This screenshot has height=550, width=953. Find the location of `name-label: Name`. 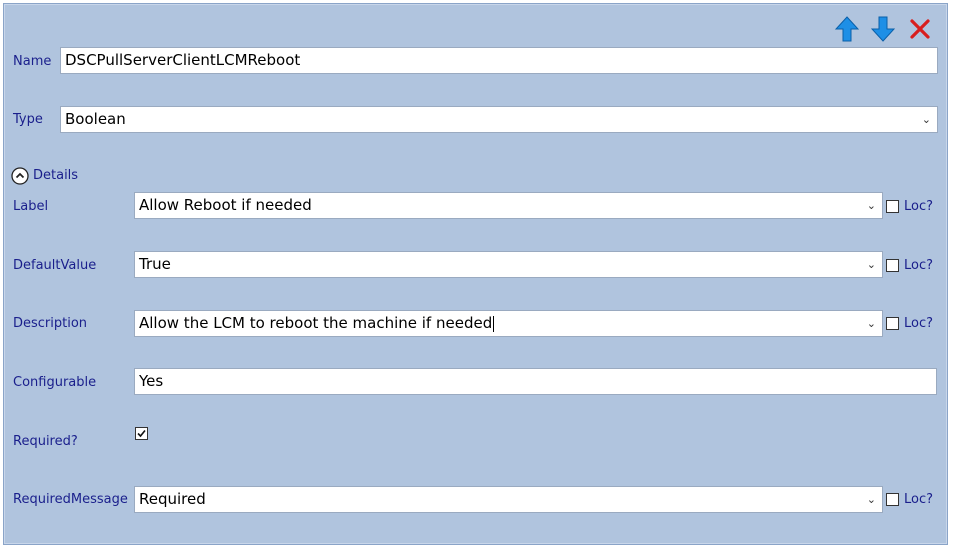

name-label: Name is located at coordinates (32, 61).